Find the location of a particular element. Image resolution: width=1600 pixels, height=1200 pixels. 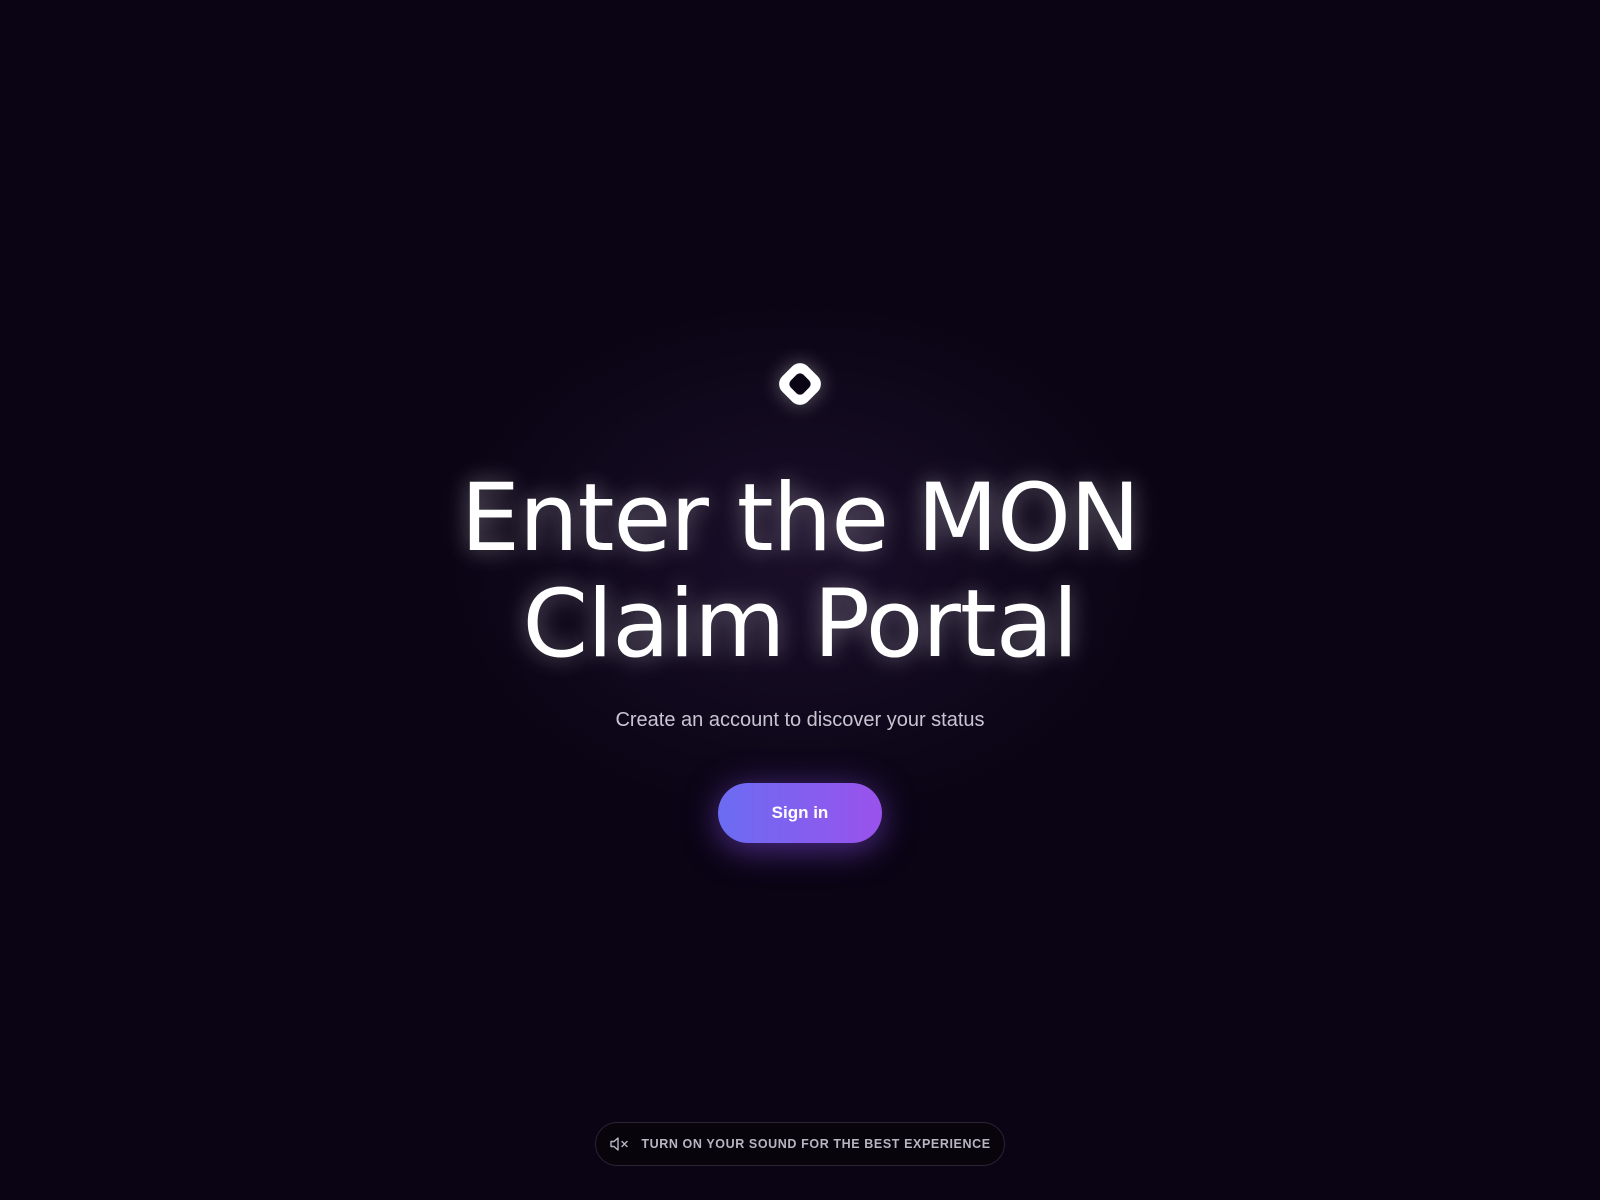

sign-in-button: Sign in is located at coordinates (800, 813).